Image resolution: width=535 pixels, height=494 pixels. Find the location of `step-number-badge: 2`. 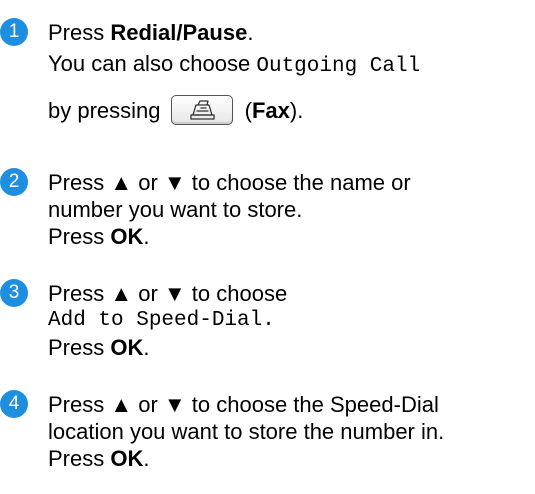

step-number-badge: 2 is located at coordinates (14, 182).